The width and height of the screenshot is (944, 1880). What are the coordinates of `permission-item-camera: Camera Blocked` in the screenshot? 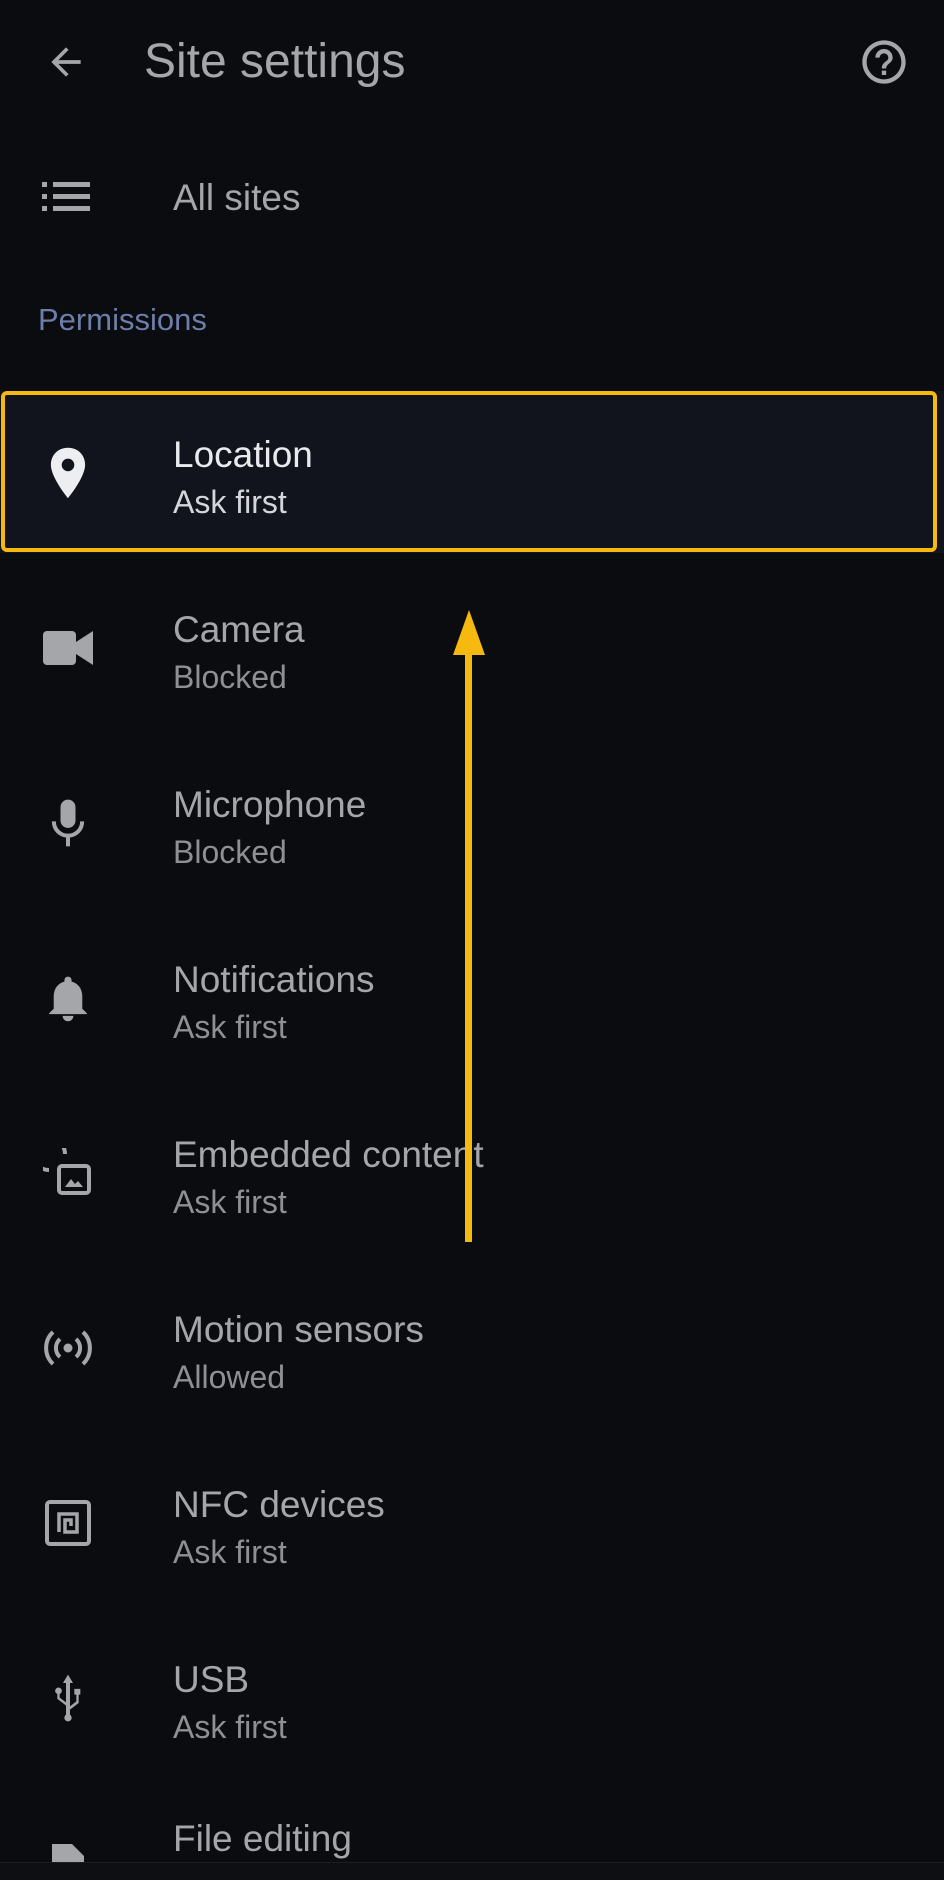 It's located at (472, 647).